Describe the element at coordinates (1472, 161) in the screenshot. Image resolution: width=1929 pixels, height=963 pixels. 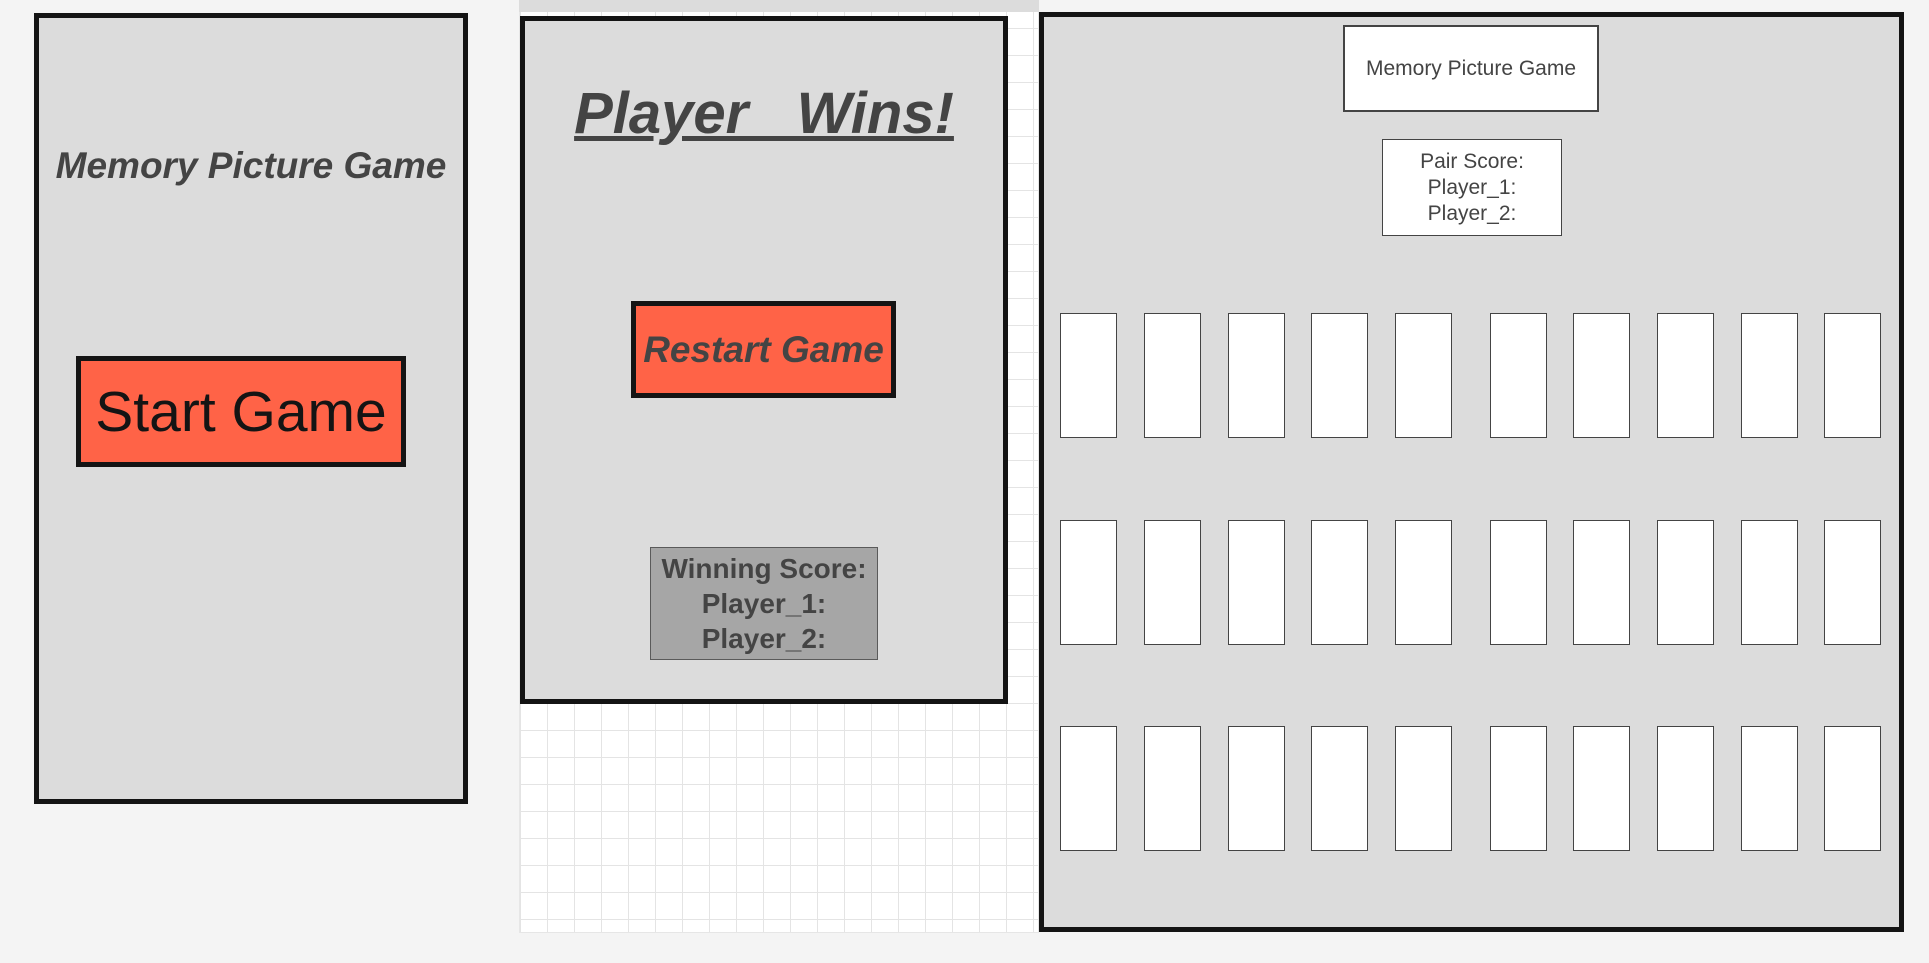
I see `pair-score-label: Pair Score:` at that location.